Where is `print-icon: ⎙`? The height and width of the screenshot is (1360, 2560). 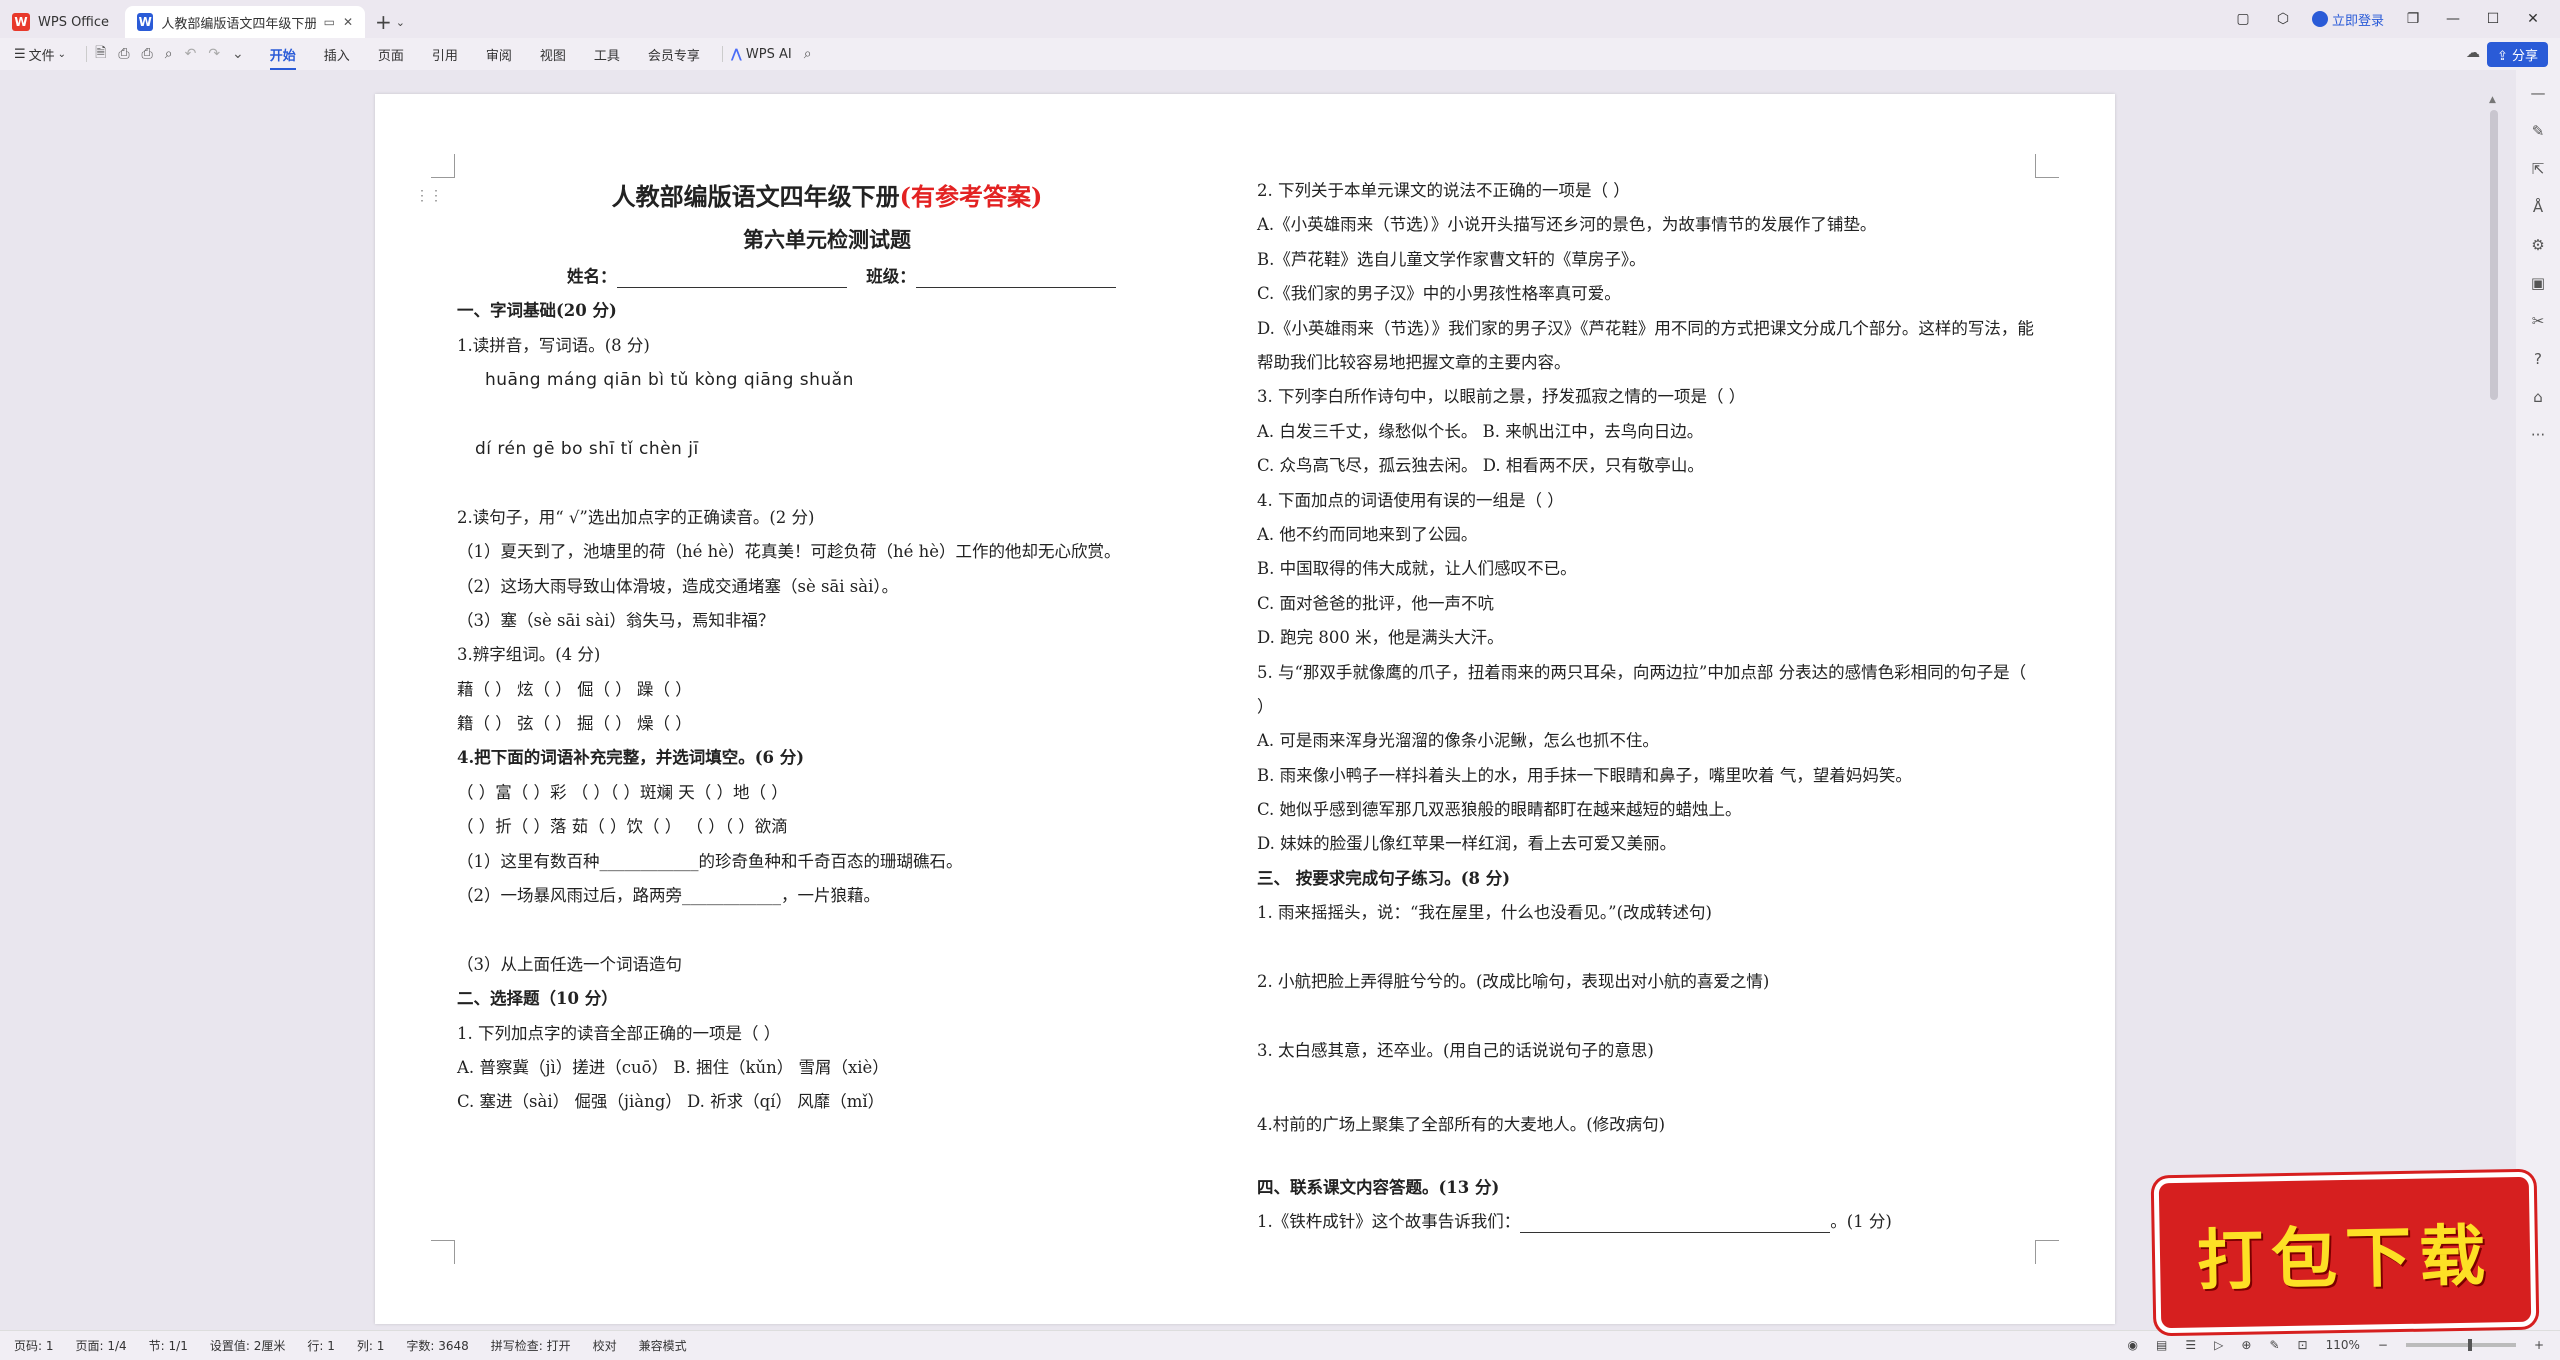
print-icon: ⎙ is located at coordinates (147, 54).